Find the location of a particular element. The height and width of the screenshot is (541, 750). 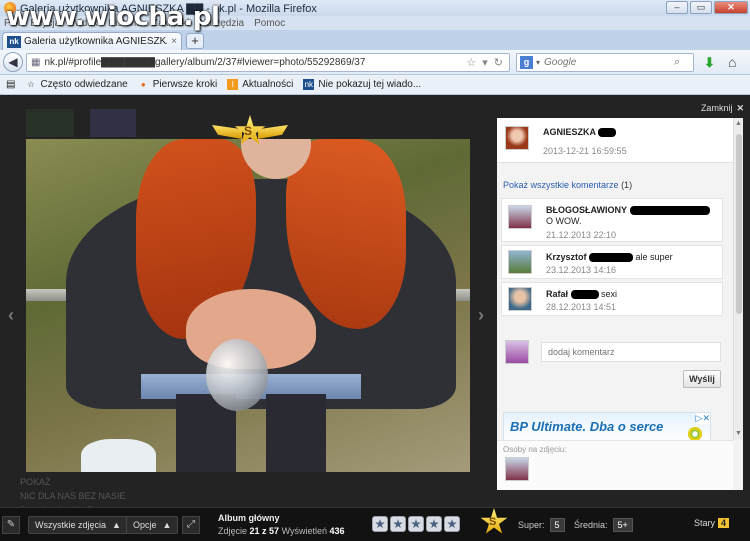

star-icon: ☆ is located at coordinates (31, 84).